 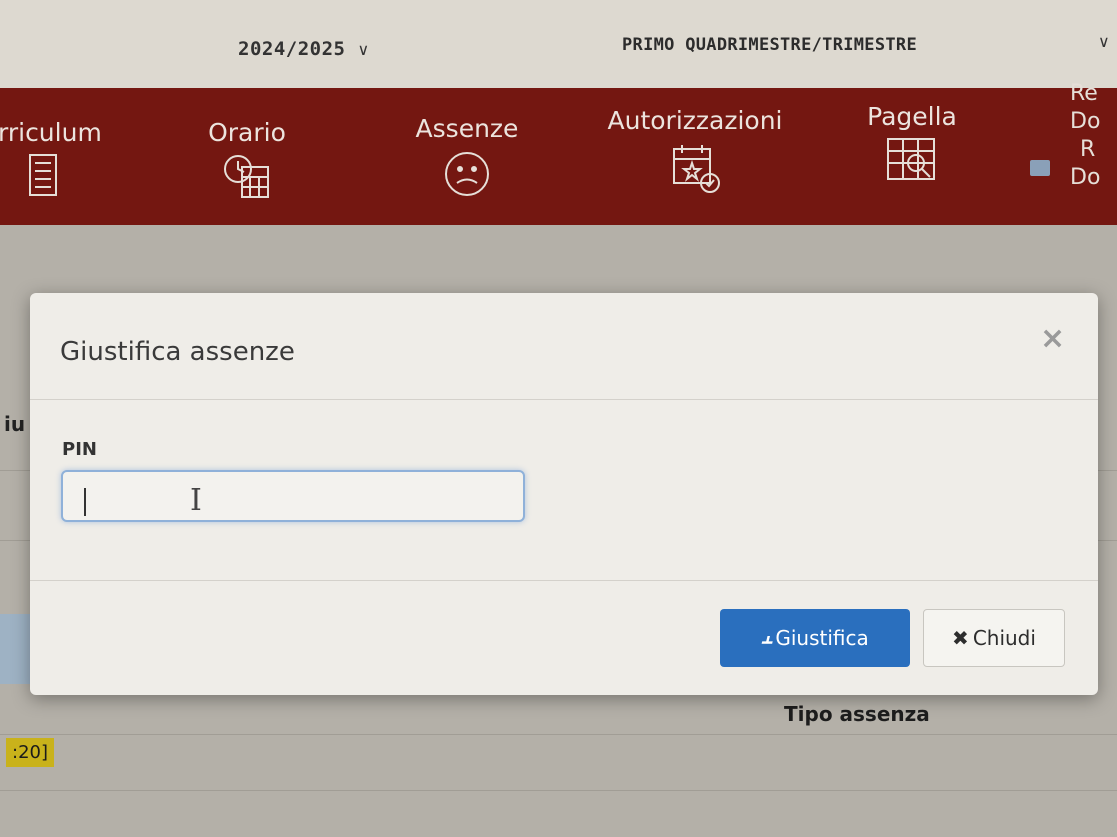 I want to click on signature-icon: ⲳ, so click(x=766, y=638).